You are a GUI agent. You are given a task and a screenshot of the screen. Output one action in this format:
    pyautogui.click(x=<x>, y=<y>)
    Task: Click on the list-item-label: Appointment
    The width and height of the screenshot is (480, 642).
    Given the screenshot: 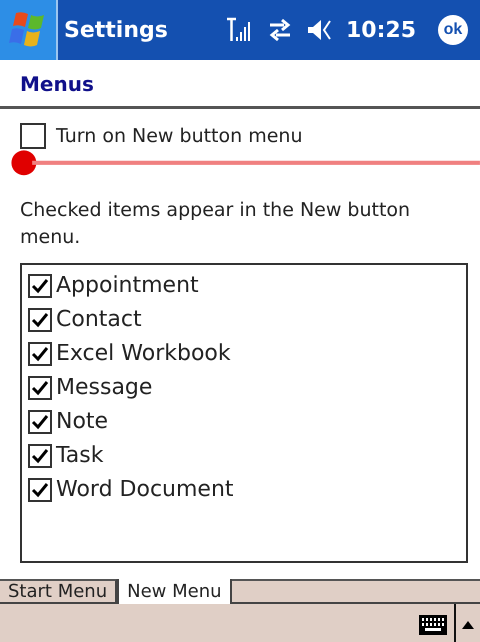 What is the action you would take?
    pyautogui.click(x=127, y=285)
    